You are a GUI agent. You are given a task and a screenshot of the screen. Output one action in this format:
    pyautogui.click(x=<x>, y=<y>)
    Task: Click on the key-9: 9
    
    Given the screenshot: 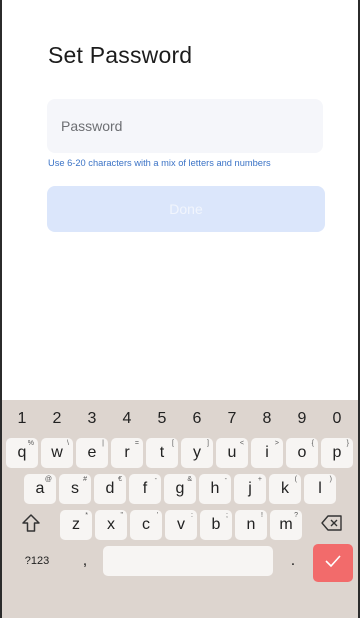 What is the action you would take?
    pyautogui.click(x=302, y=419)
    